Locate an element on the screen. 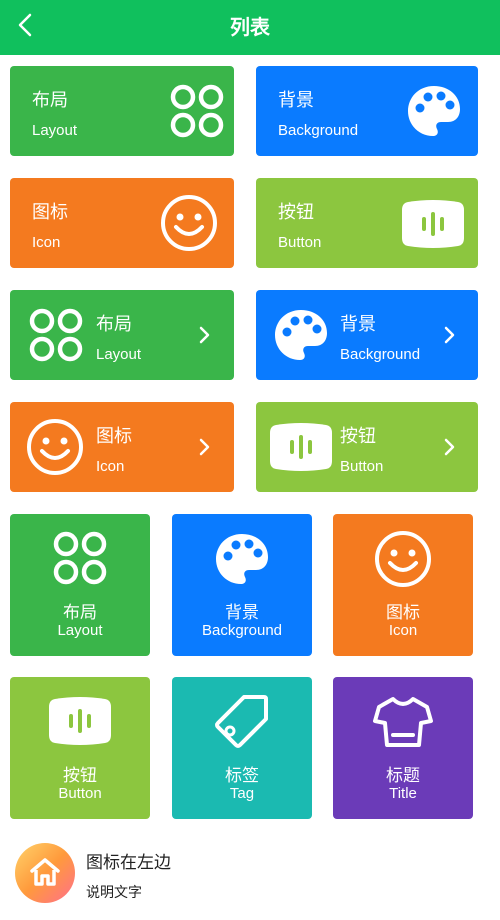 The width and height of the screenshot is (500, 920). back-button is located at coordinates (25, 25).